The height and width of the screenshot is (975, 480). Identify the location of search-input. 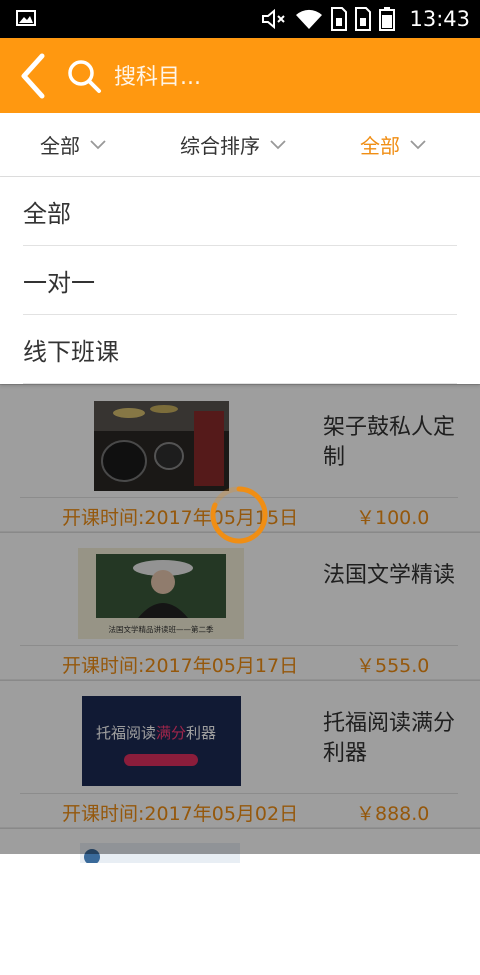
(274, 77).